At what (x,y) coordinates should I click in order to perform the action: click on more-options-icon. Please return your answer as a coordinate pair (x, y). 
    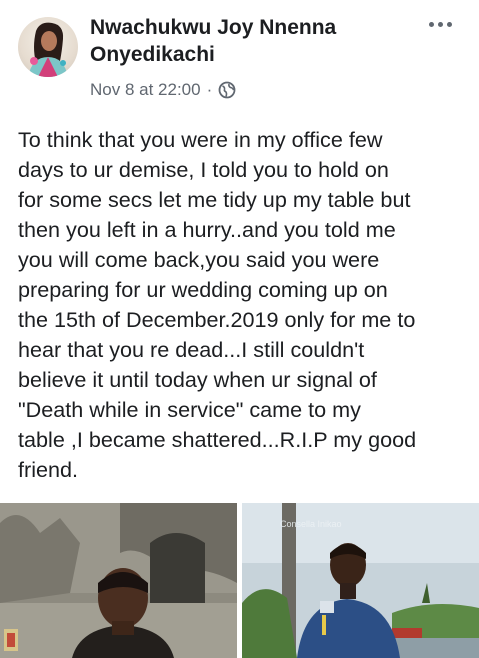
    Looking at the image, I should click on (440, 24).